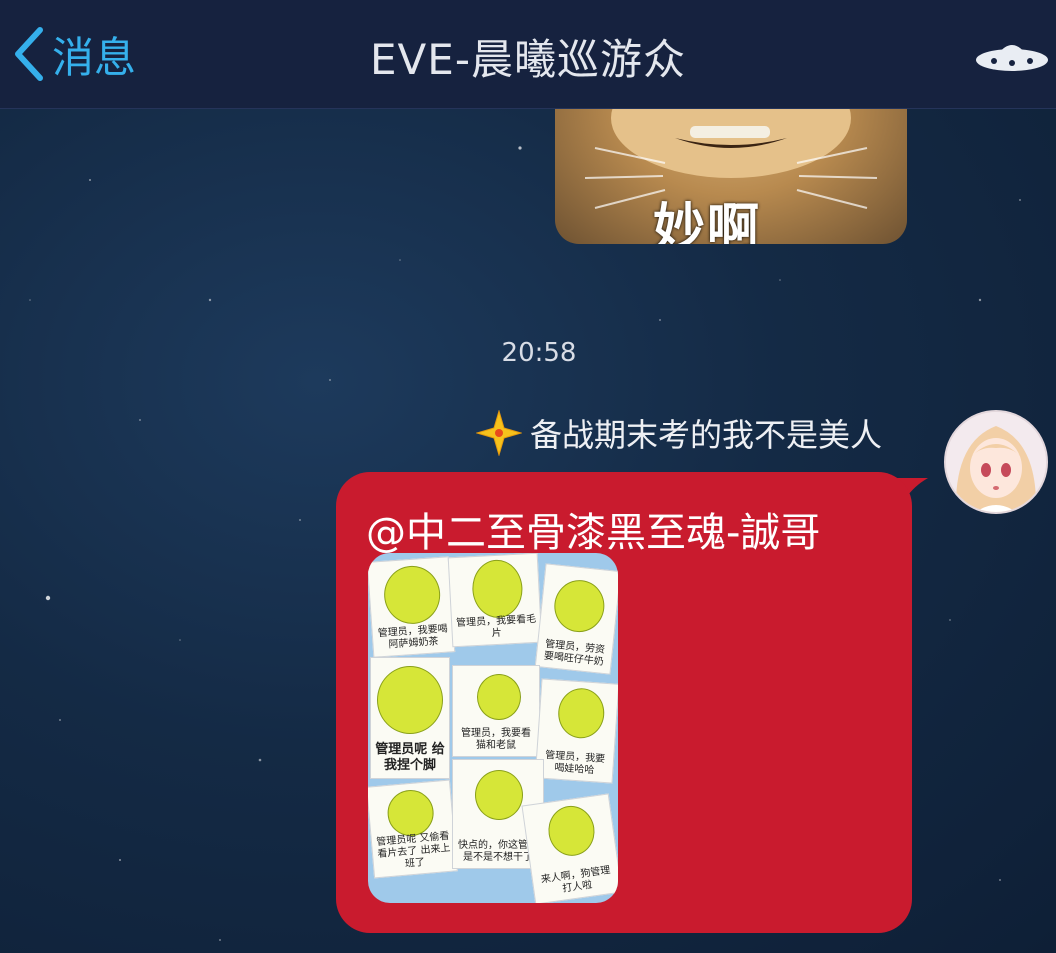  I want to click on sticker-tile: 管理员呢 又偷看看片去了 出来上班了, so click(413, 829).